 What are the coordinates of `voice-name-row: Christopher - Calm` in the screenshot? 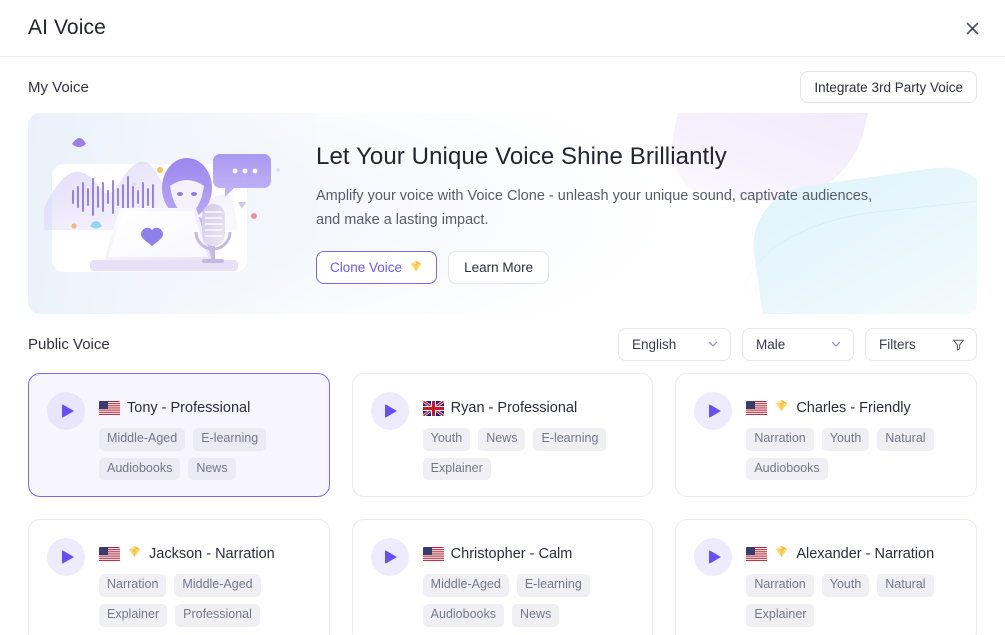 It's located at (529, 554).